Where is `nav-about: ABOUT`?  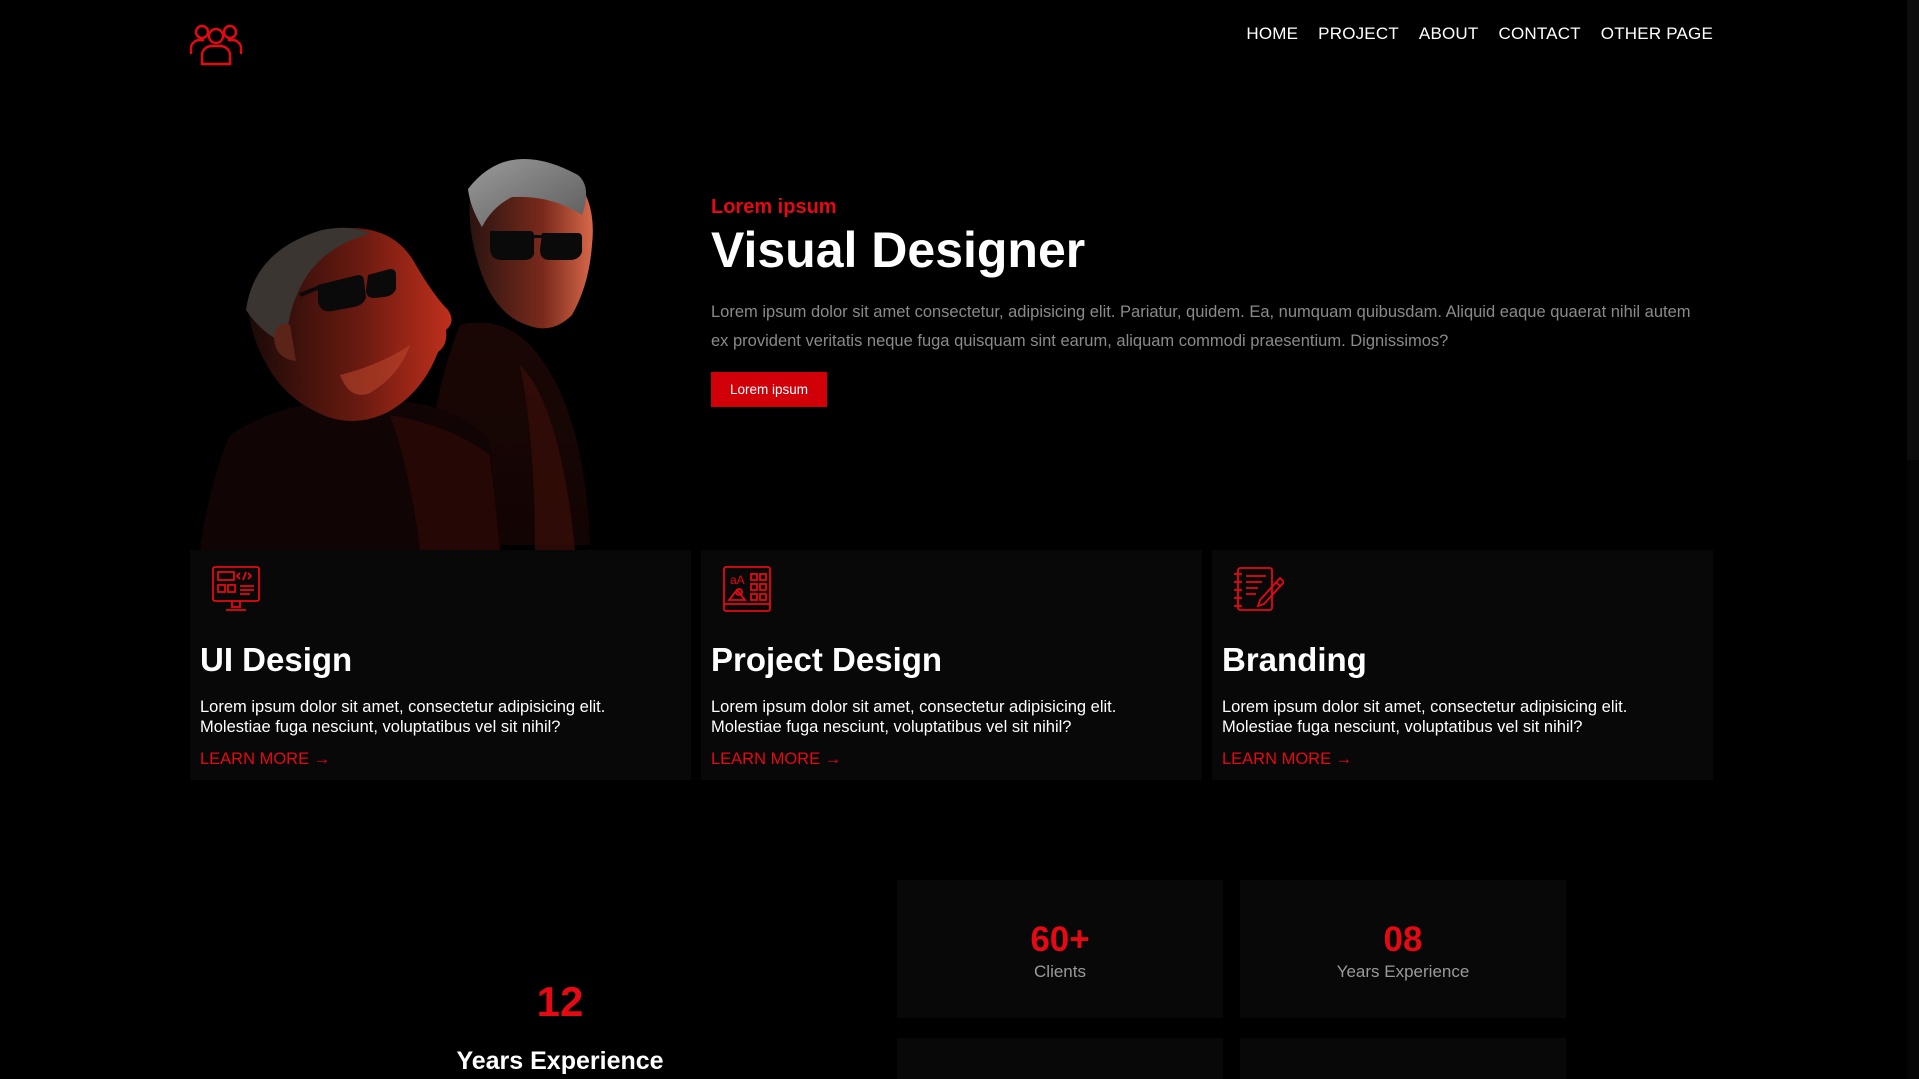 nav-about: ABOUT is located at coordinates (1449, 34).